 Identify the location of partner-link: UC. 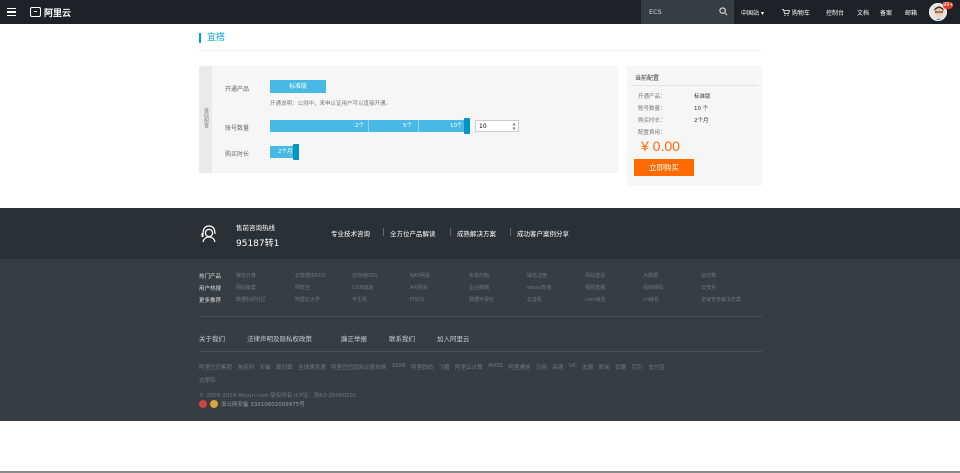
(573, 366).